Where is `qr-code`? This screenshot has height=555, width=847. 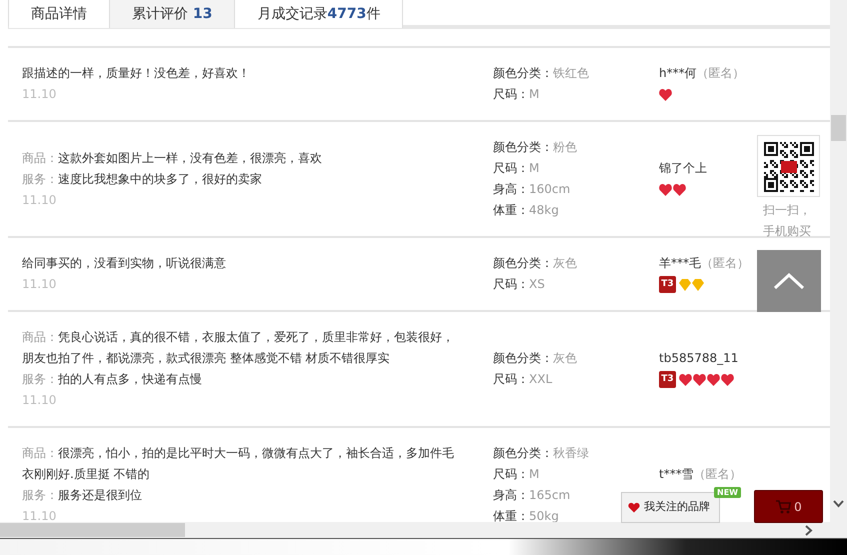
qr-code is located at coordinates (788, 166).